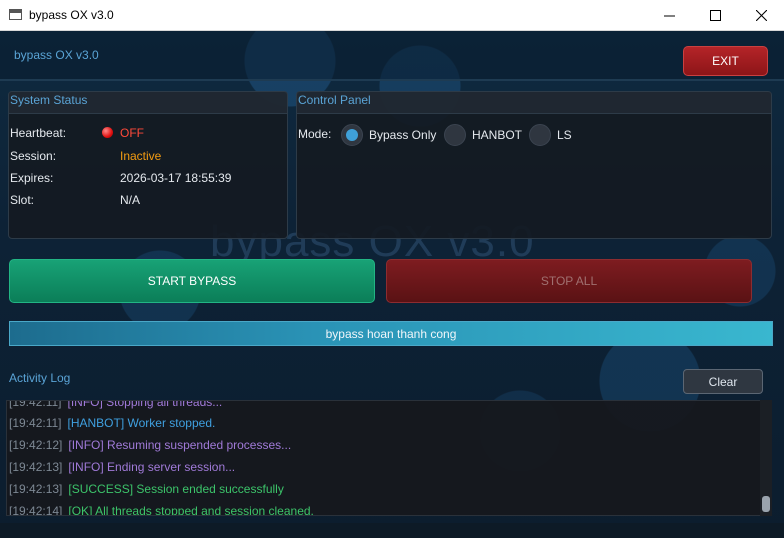 This screenshot has width=784, height=538. Describe the element at coordinates (564, 135) in the screenshot. I see `mode-option-label: LS` at that location.